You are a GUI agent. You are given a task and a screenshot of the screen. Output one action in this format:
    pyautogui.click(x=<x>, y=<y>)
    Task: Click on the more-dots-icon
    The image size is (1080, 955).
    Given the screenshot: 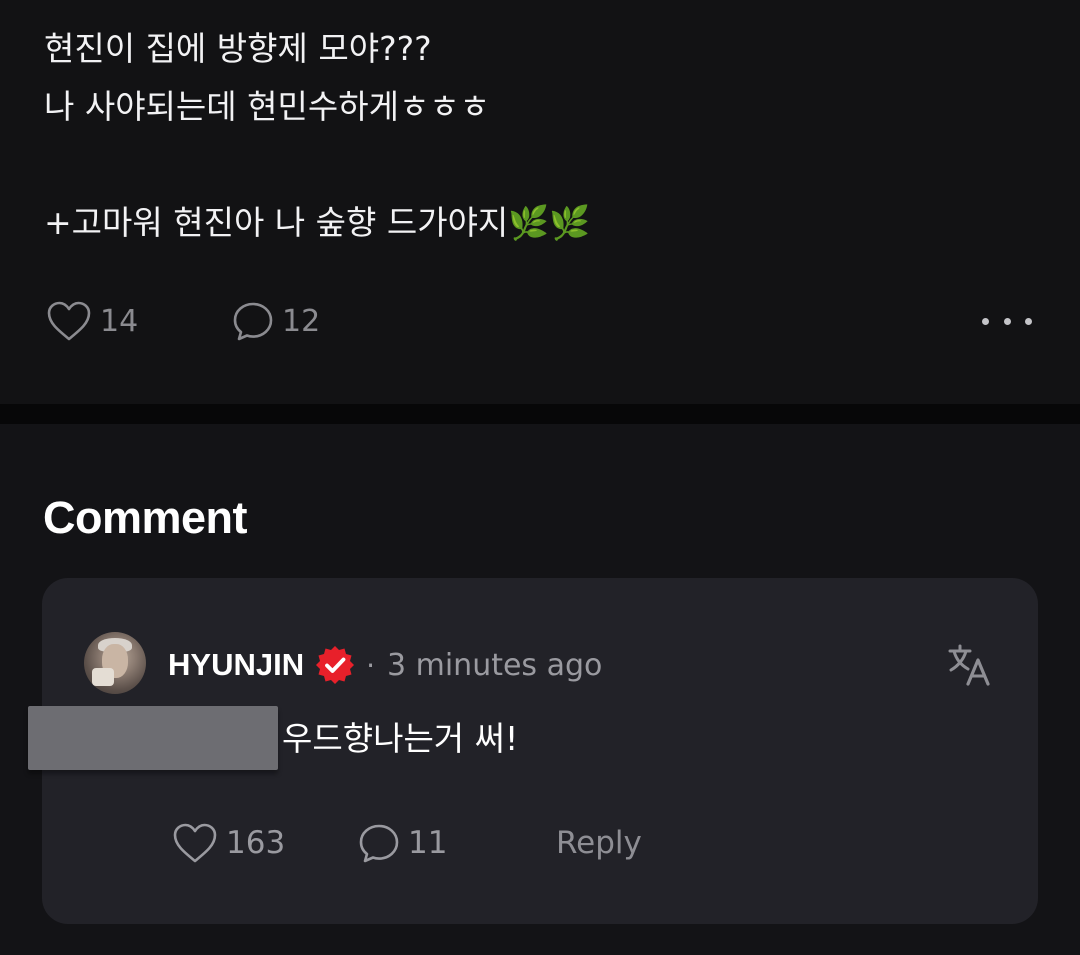 What is the action you would take?
    pyautogui.click(x=1007, y=321)
    